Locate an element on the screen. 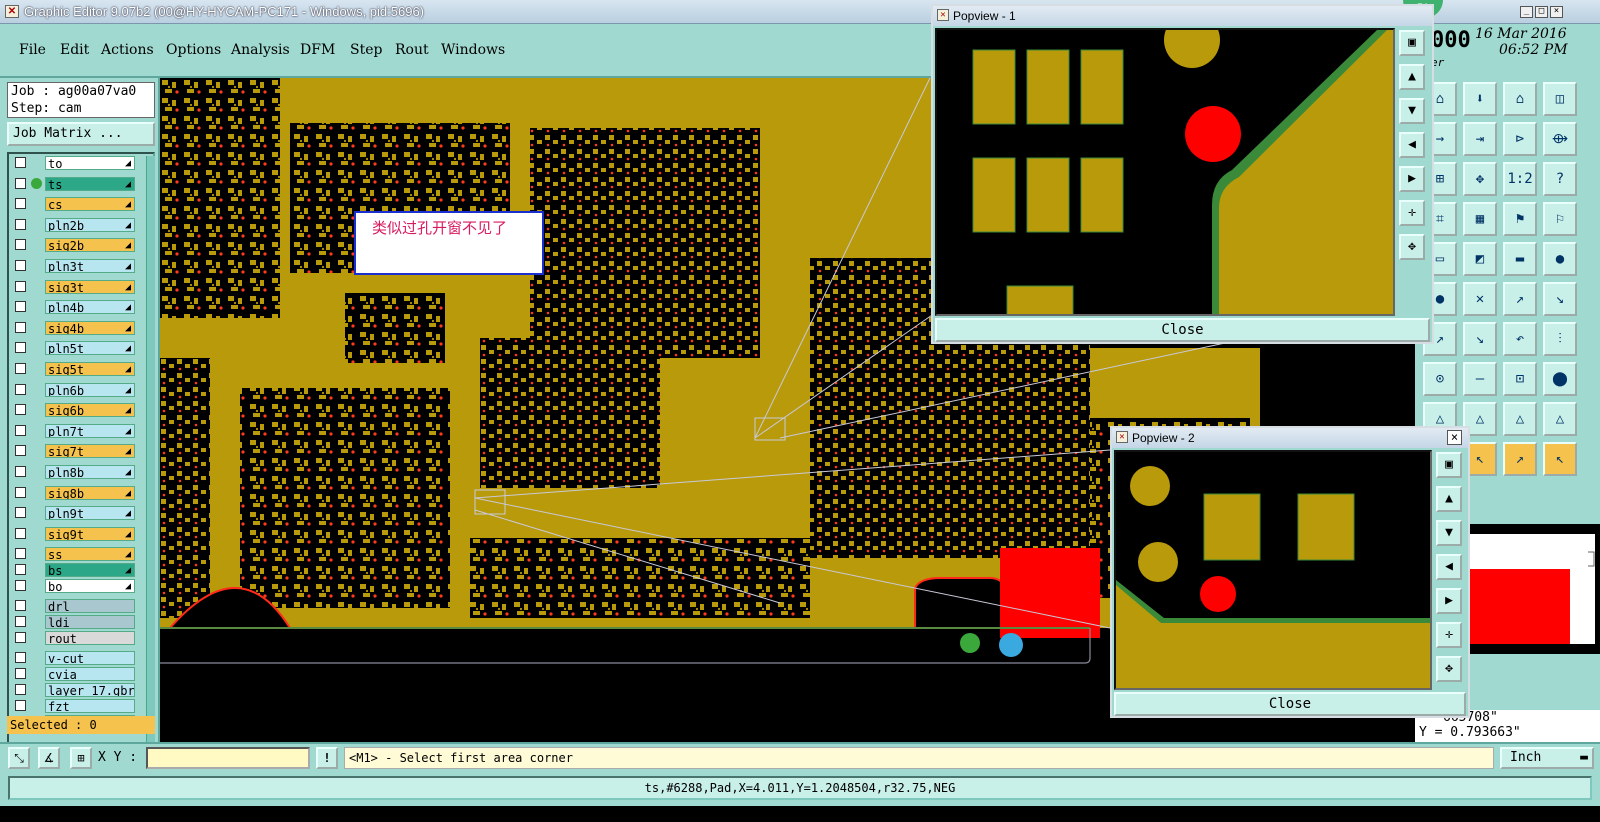  layer-row: ldi is located at coordinates (77, 622).